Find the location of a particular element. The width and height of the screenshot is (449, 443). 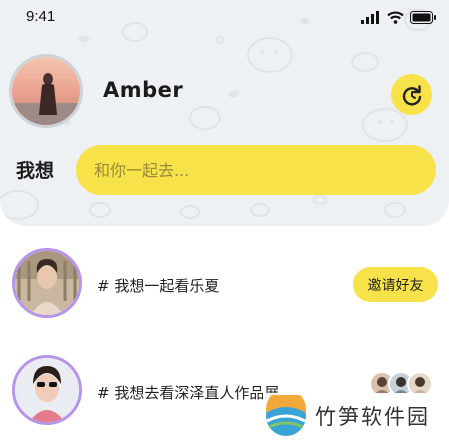

refresh-button is located at coordinates (411, 94).